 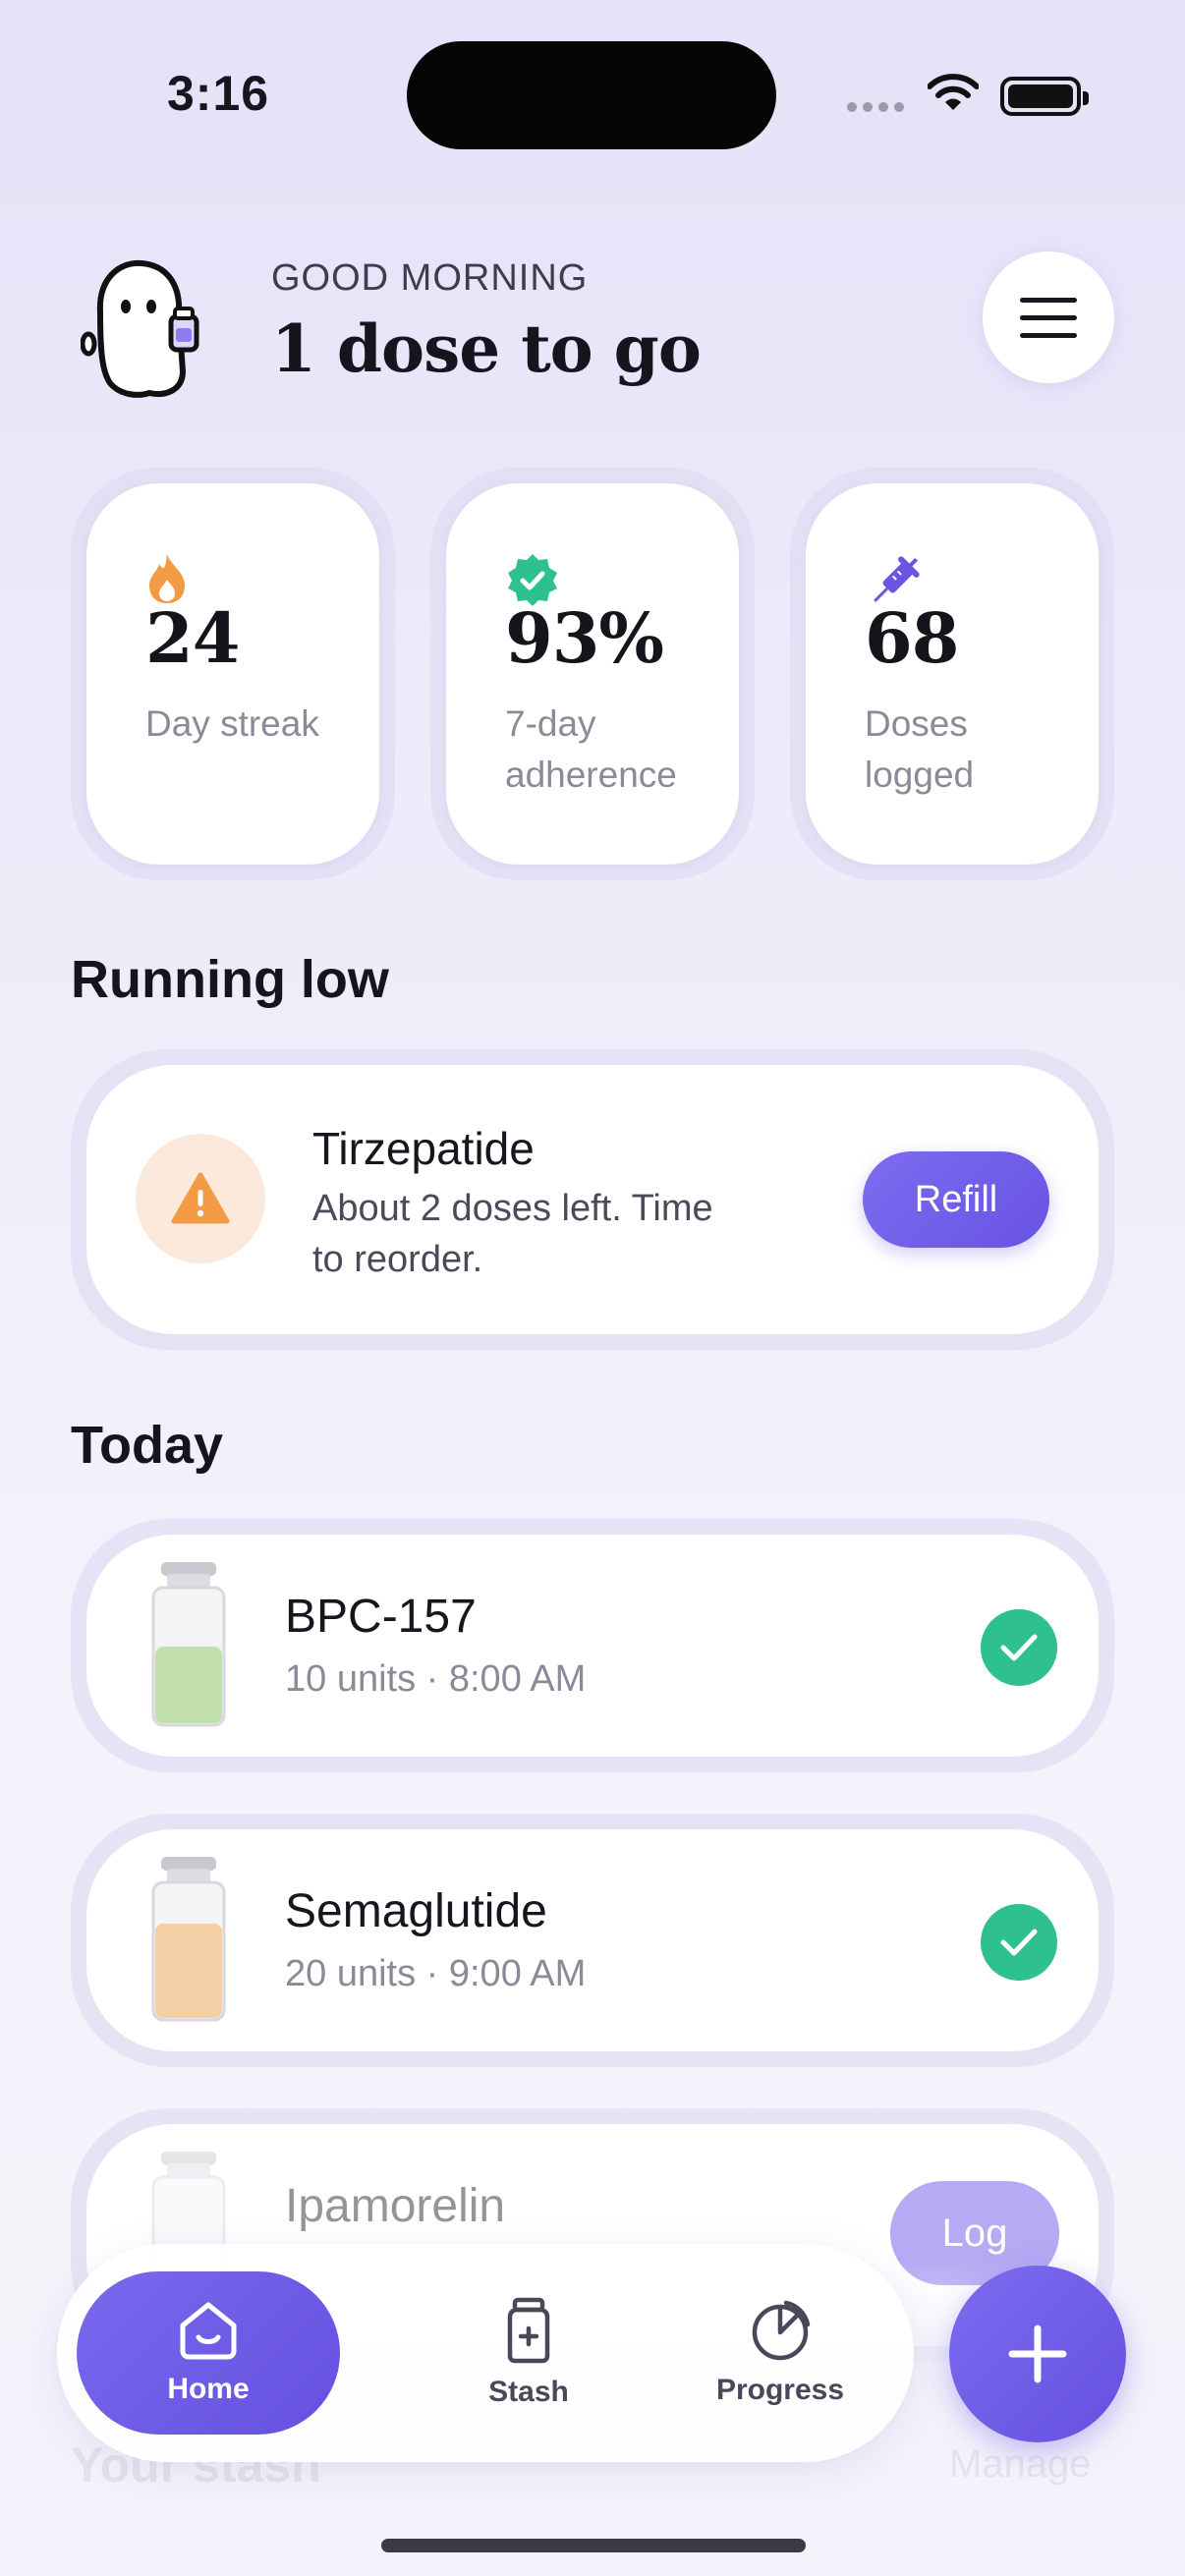 I want to click on verified-badge-icon, so click(x=532, y=580).